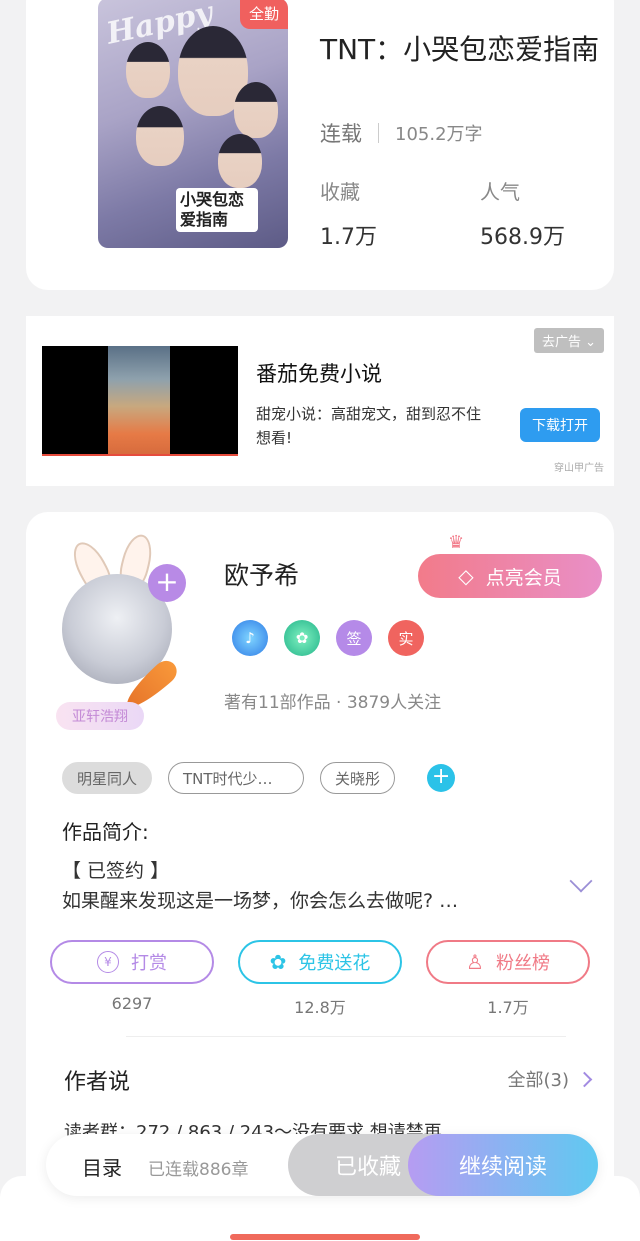  I want to click on ad-video-progress, so click(140, 455).